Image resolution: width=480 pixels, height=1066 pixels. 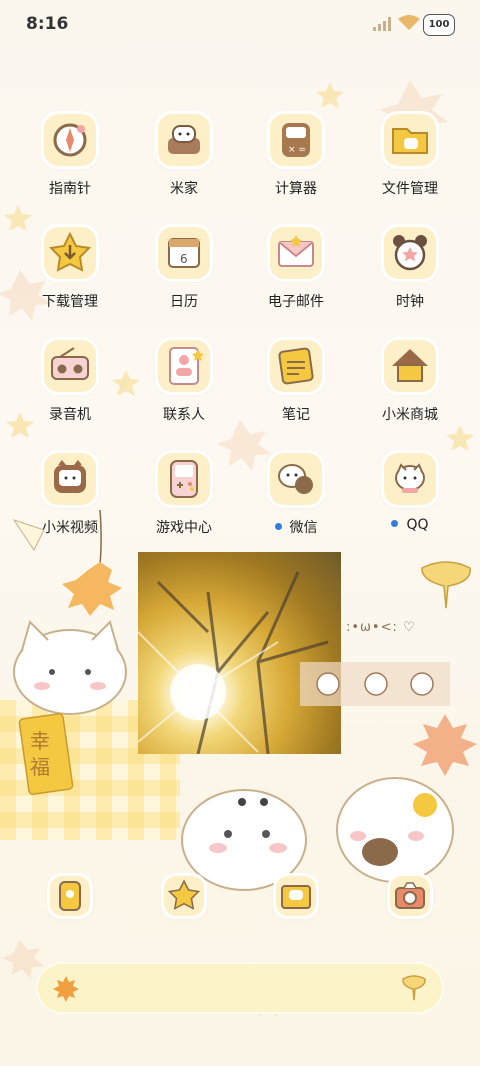 I want to click on camera-icon, so click(x=410, y=895).